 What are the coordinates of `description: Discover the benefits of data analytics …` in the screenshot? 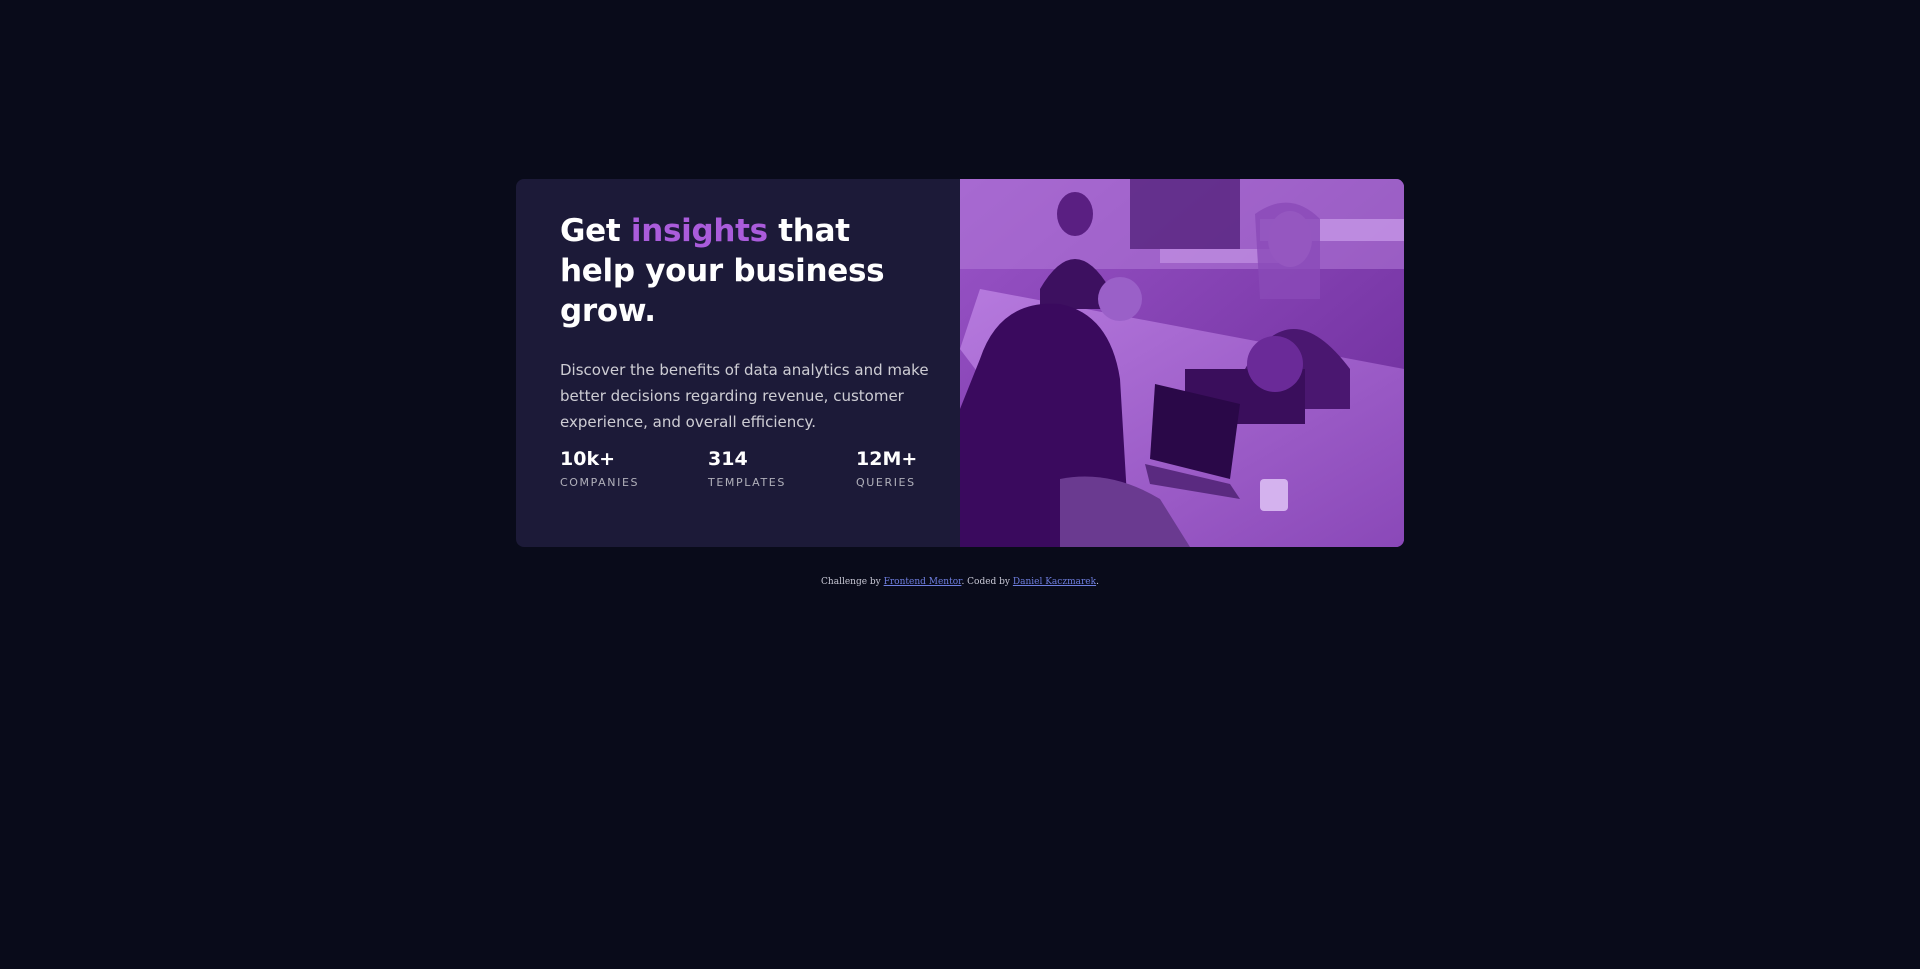 It's located at (744, 396).